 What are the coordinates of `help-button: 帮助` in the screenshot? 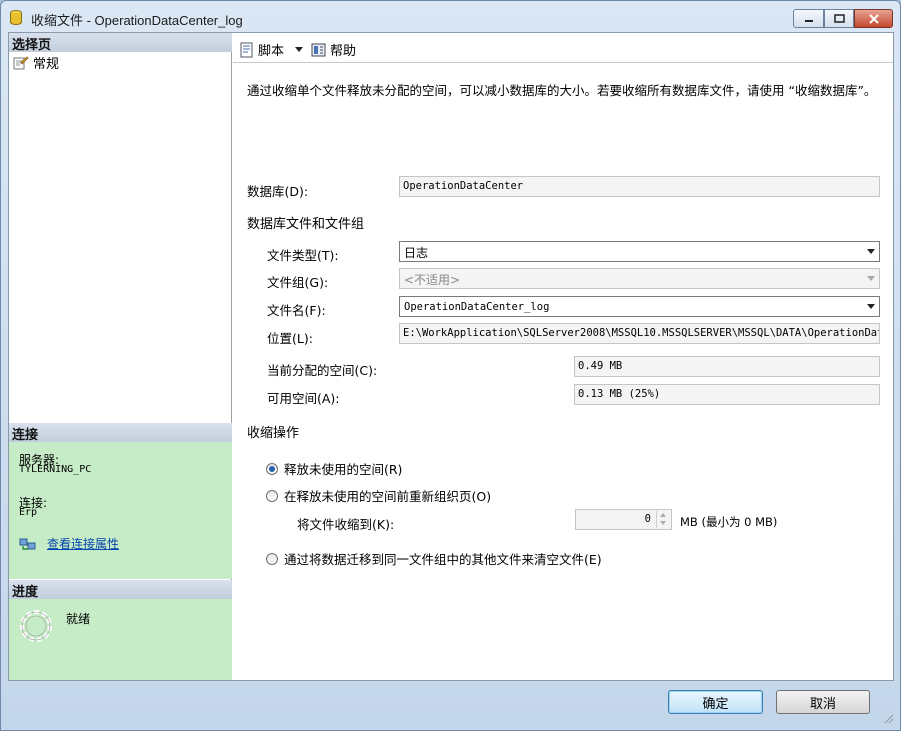 It's located at (333, 49).